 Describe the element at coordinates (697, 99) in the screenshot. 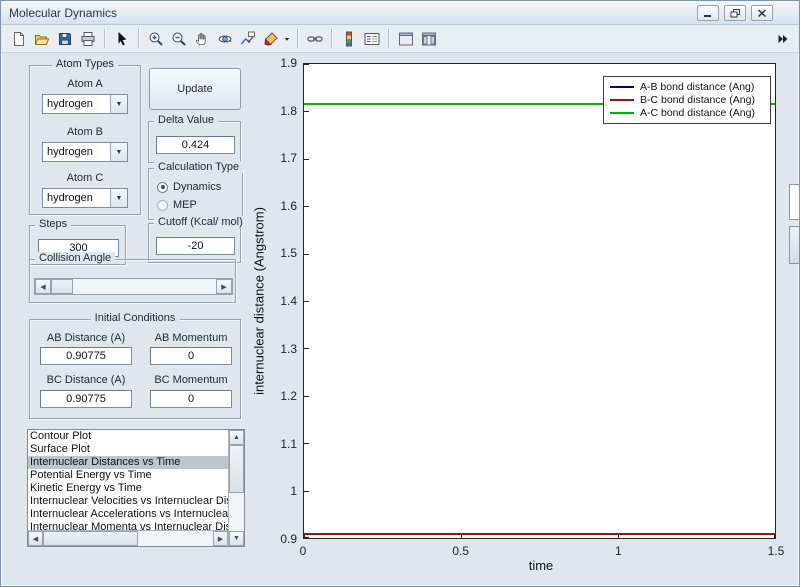

I see `legend-label: B-C bond distance (Ang)` at that location.